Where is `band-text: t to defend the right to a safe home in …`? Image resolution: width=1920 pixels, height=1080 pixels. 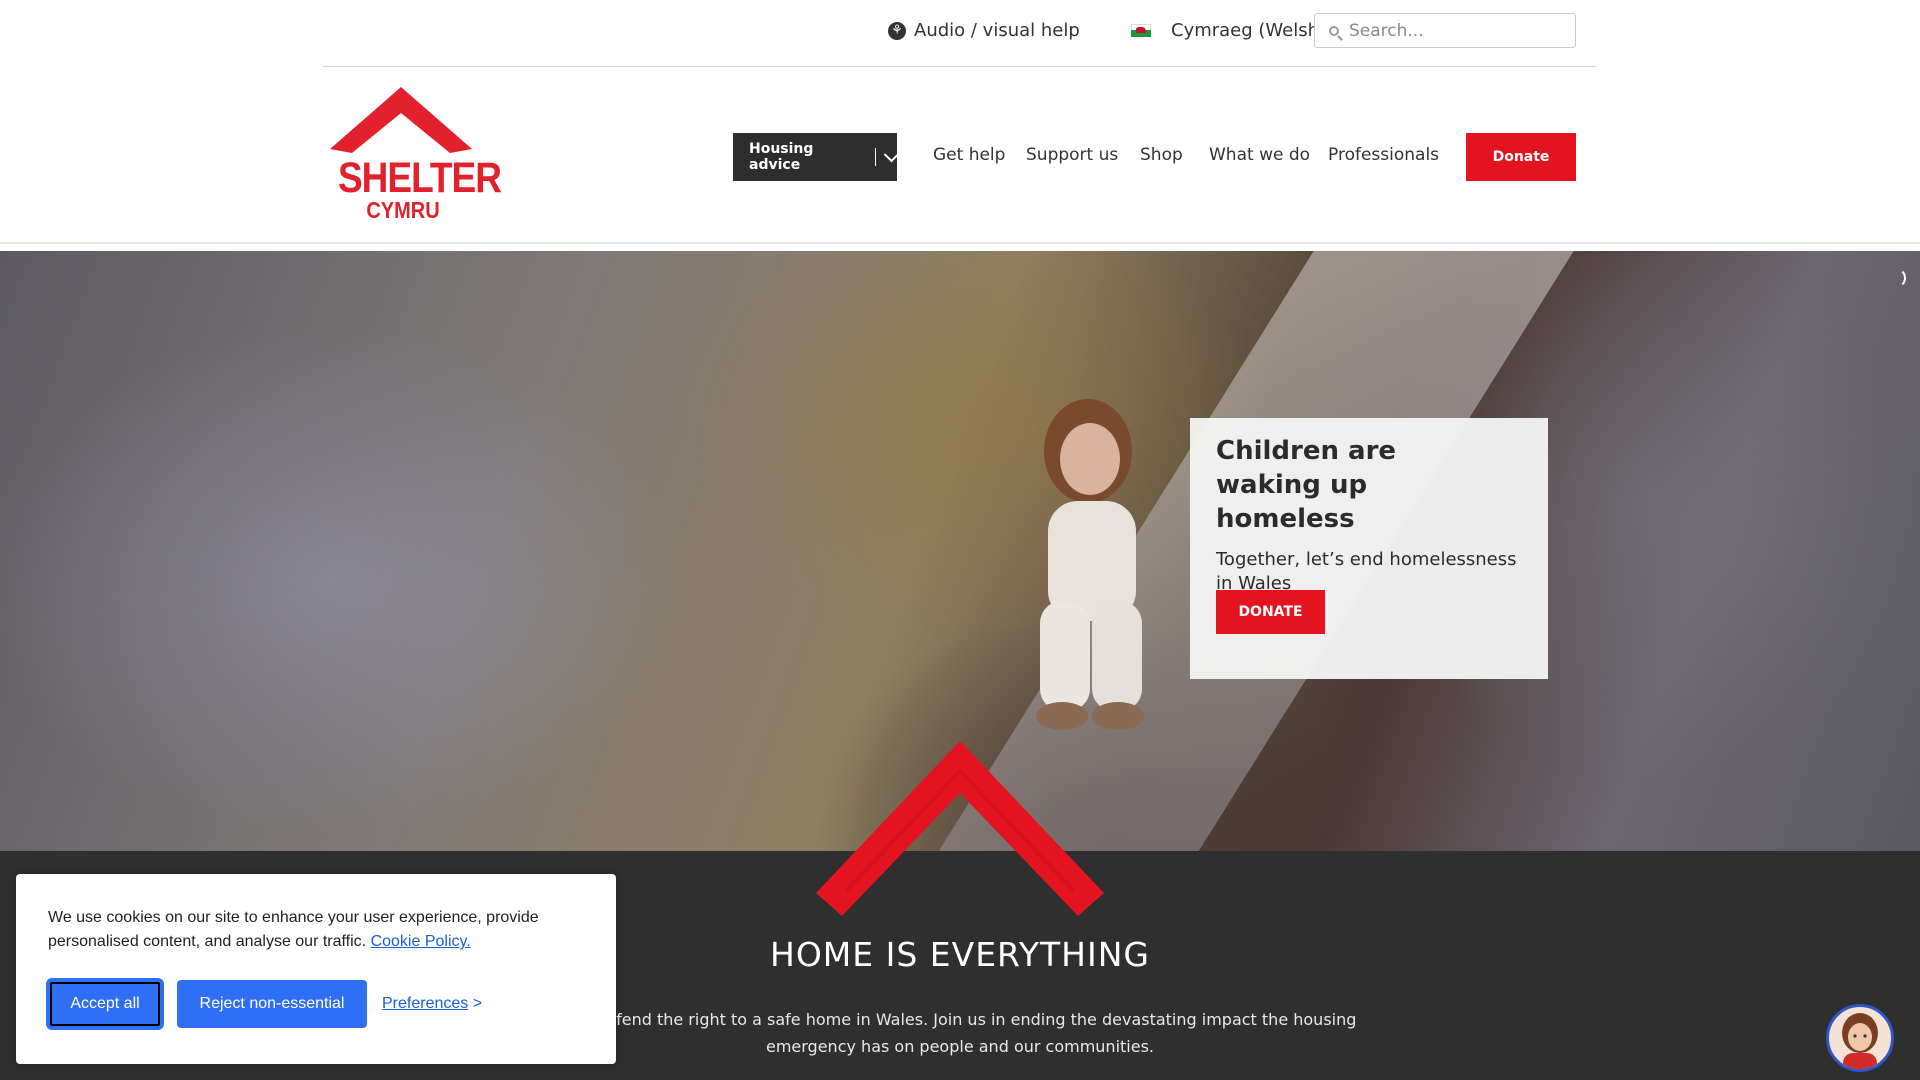 band-text: t to defend the right to a safe home in … is located at coordinates (960, 1033).